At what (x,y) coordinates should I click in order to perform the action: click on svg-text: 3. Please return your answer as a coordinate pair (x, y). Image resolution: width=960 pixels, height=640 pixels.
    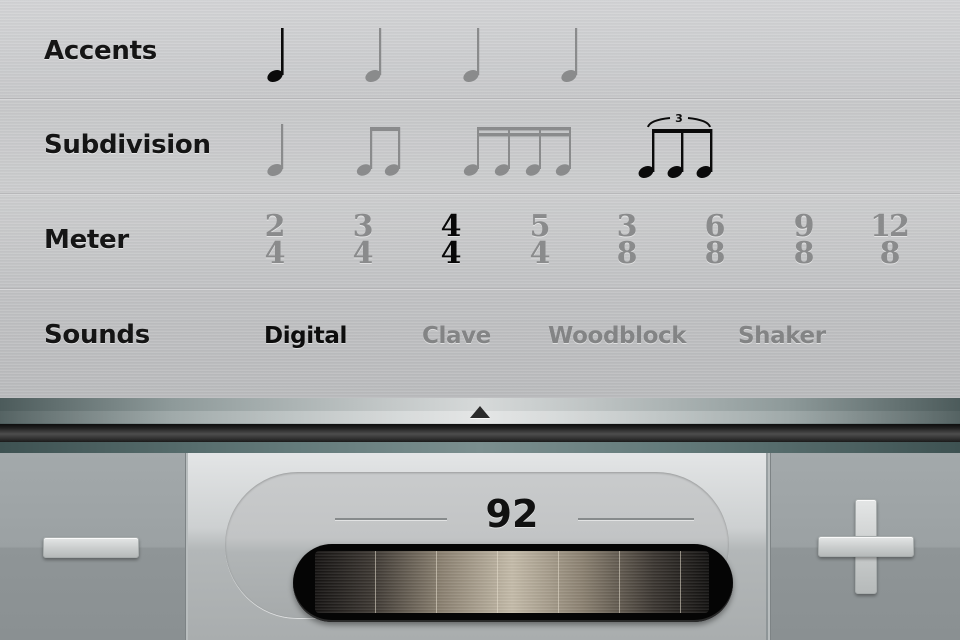
    Looking at the image, I should click on (679, 118).